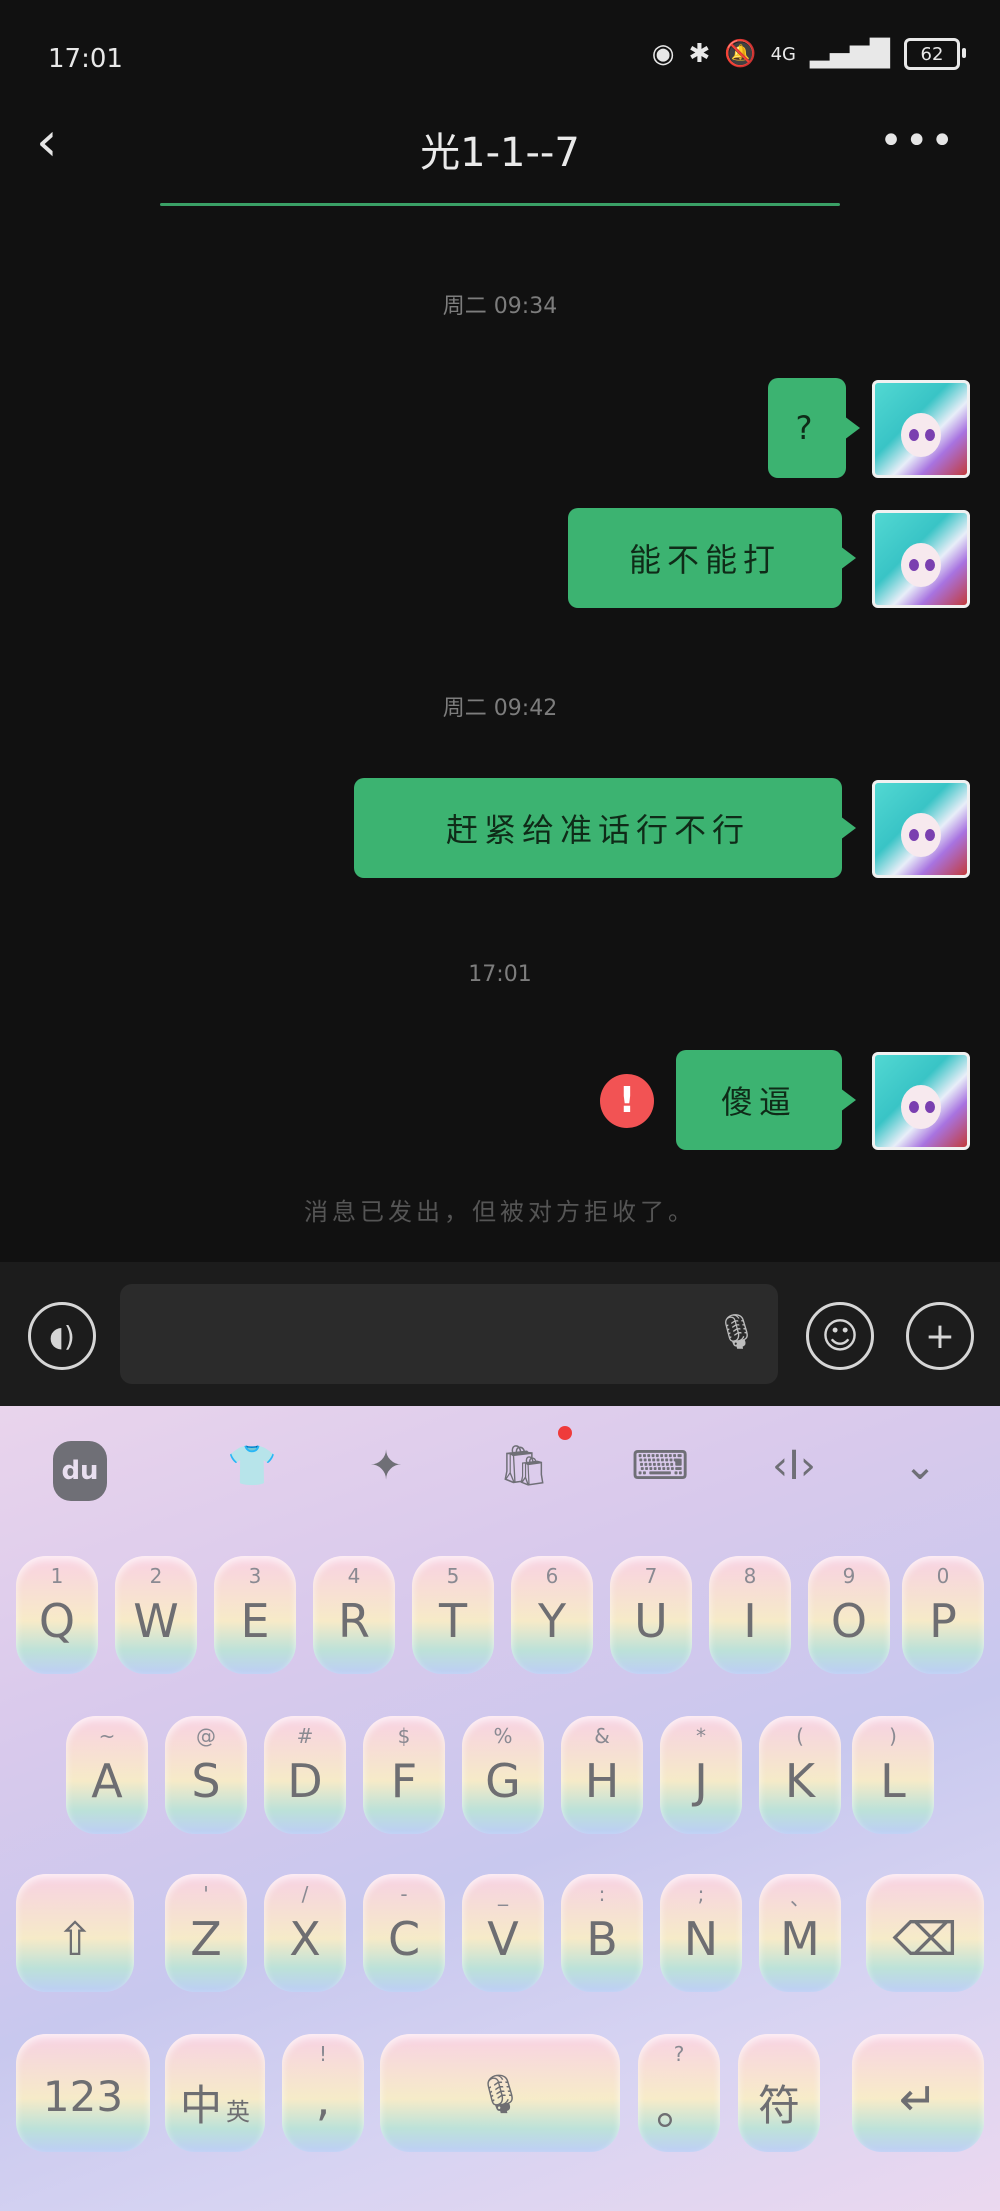  I want to click on key-sub: 3, so click(255, 1576).